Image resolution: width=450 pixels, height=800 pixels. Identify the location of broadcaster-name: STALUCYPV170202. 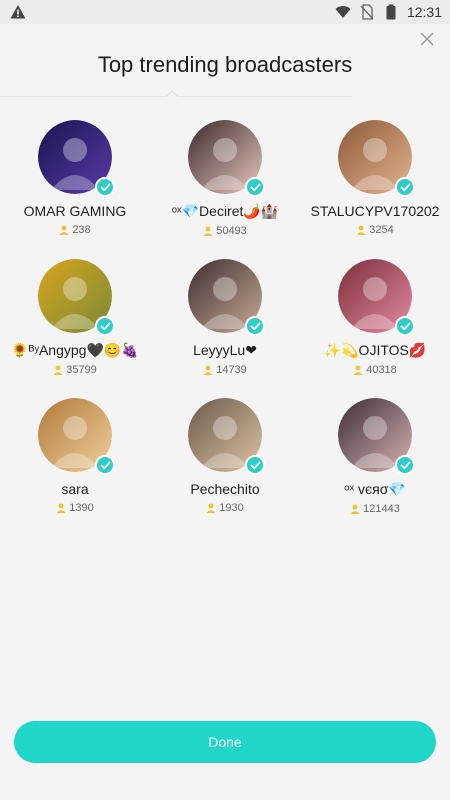
(375, 211).